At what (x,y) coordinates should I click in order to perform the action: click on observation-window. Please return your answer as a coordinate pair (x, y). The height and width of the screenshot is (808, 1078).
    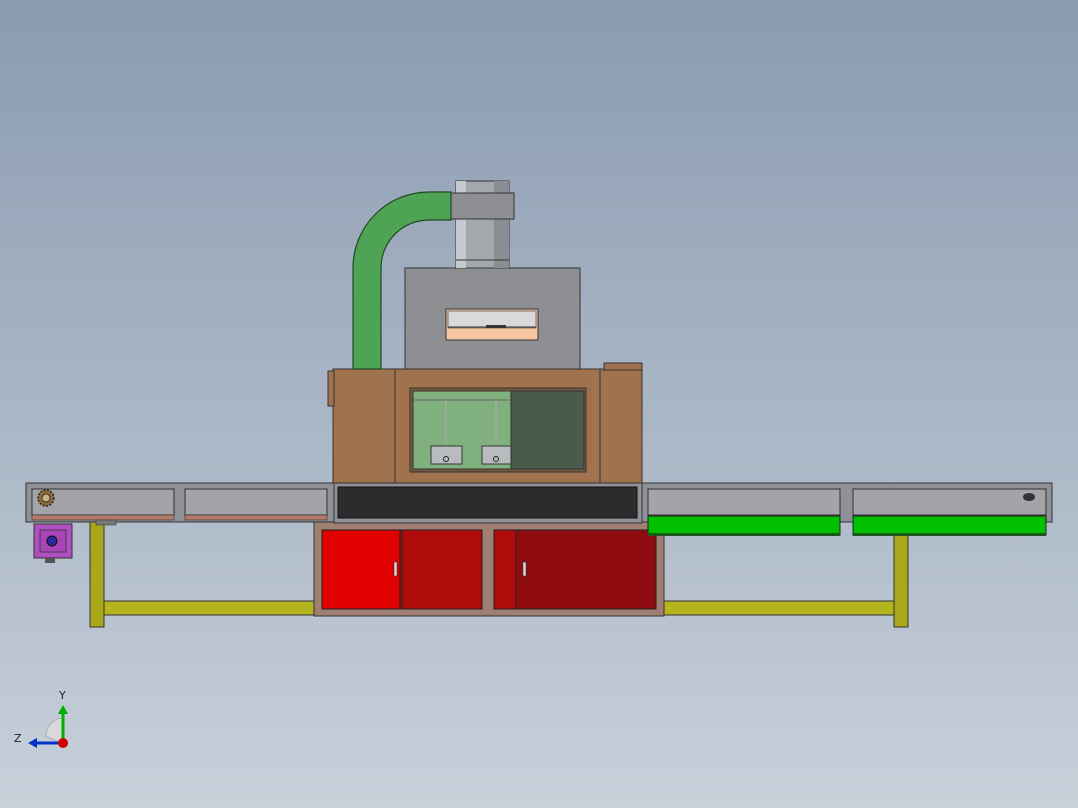
    Looking at the image, I should click on (498, 430).